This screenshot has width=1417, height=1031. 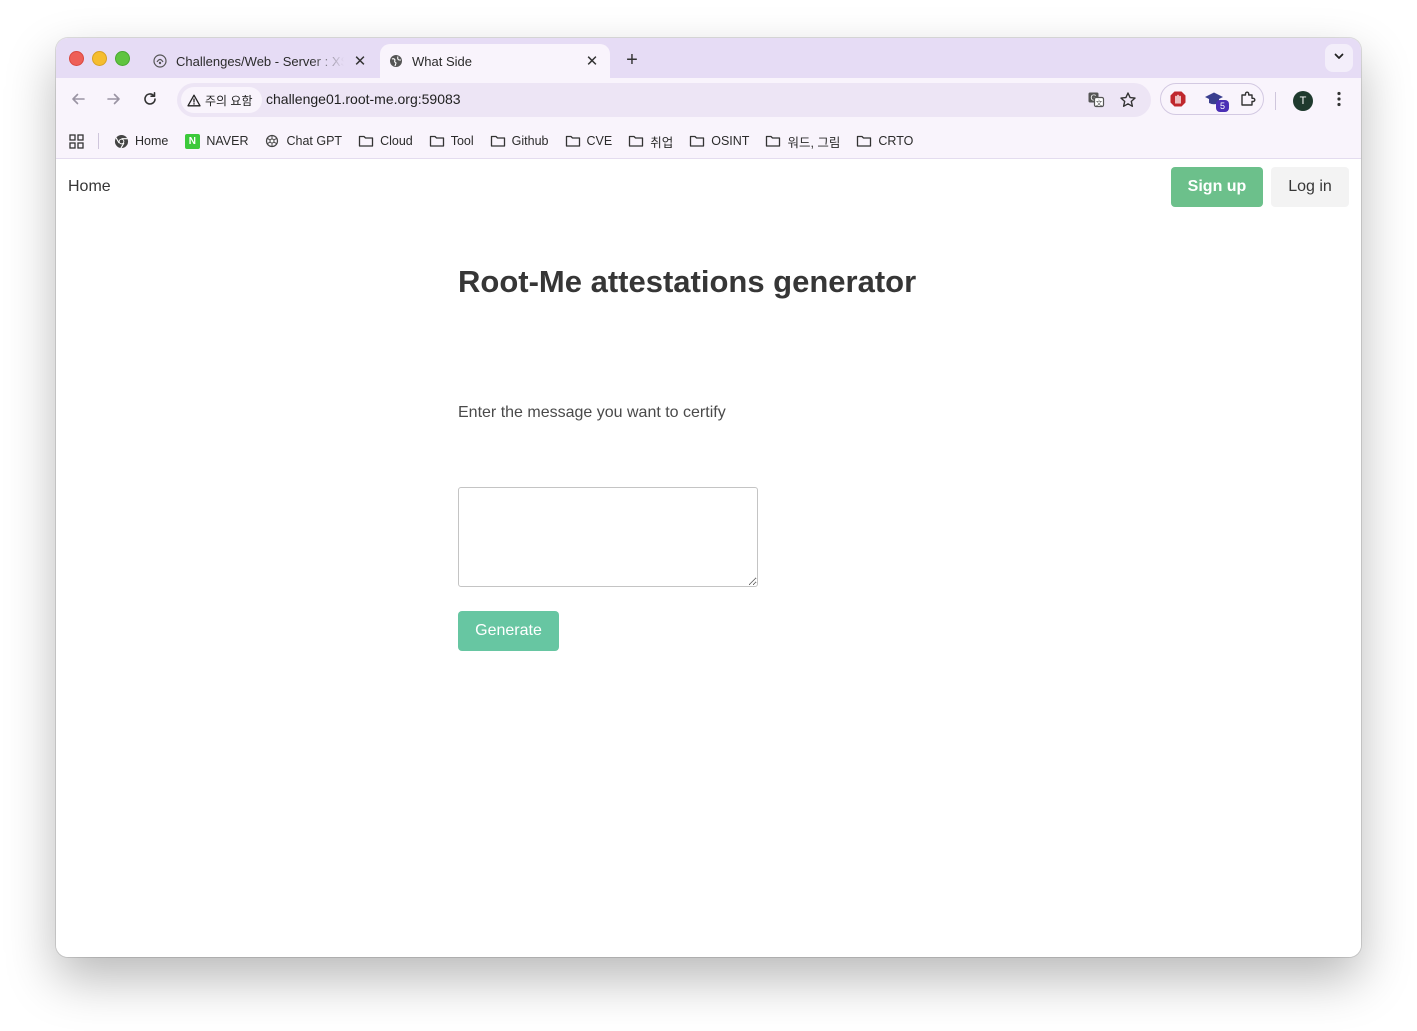 What do you see at coordinates (99, 58) in the screenshot?
I see `minimize-window-button` at bounding box center [99, 58].